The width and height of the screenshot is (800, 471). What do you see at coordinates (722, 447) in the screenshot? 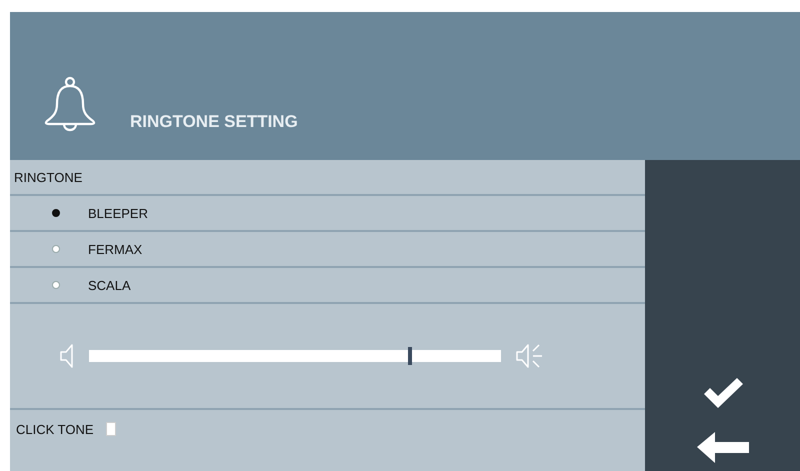
I see `back-arrow-icon` at bounding box center [722, 447].